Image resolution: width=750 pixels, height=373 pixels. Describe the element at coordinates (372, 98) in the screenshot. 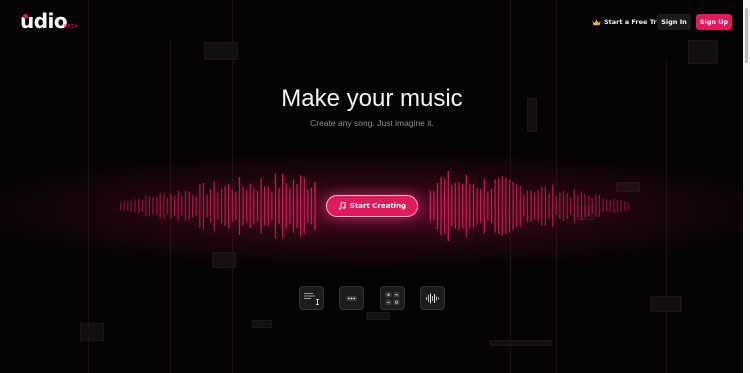

I see `hero-title: Make your music` at that location.